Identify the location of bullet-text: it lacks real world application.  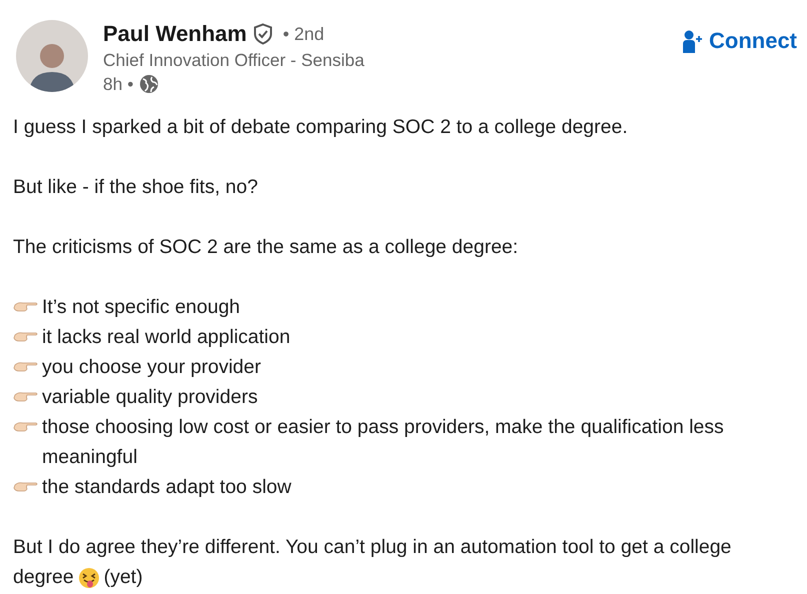
(166, 337).